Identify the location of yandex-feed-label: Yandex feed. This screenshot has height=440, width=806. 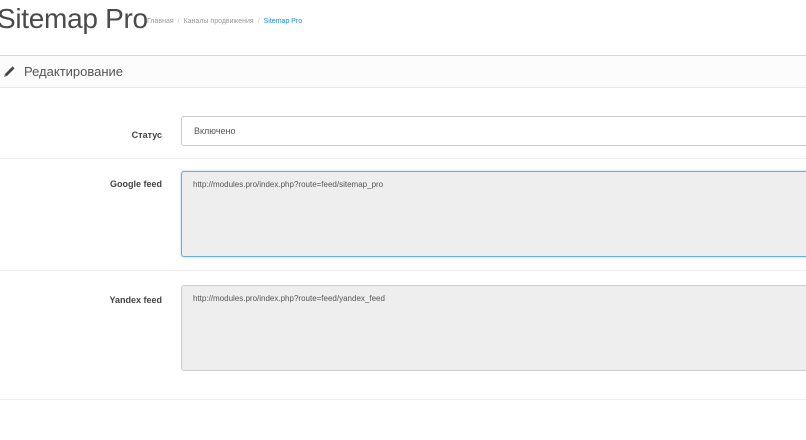
(135, 300).